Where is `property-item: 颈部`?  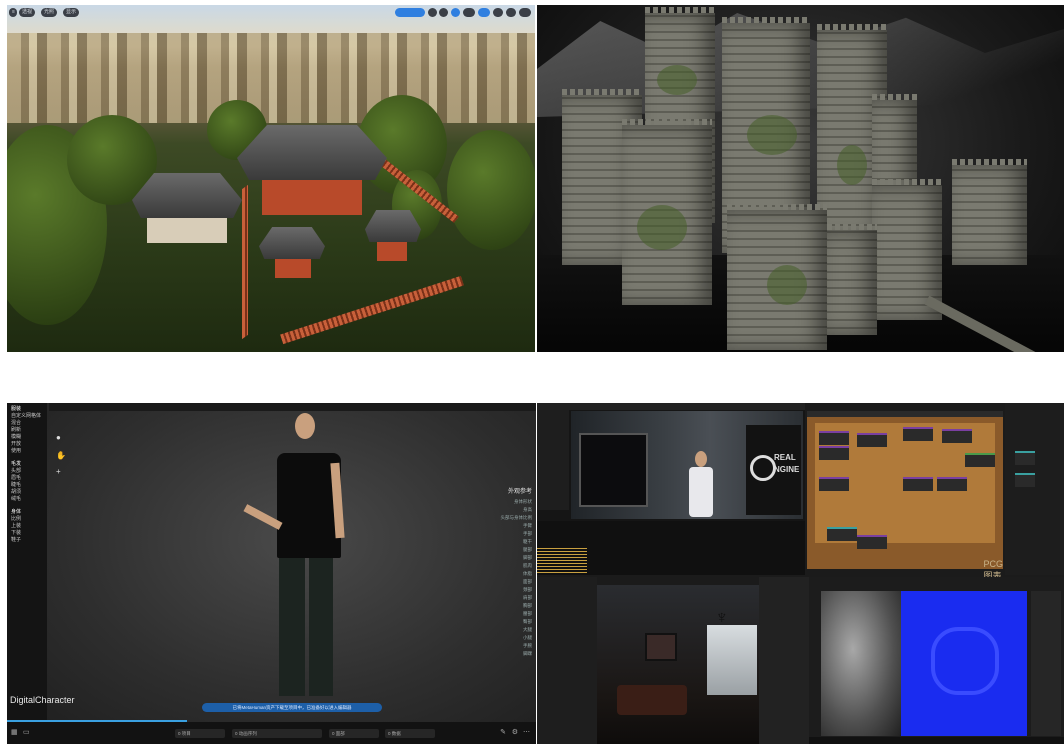
property-item: 颈部 is located at coordinates (516, 590).